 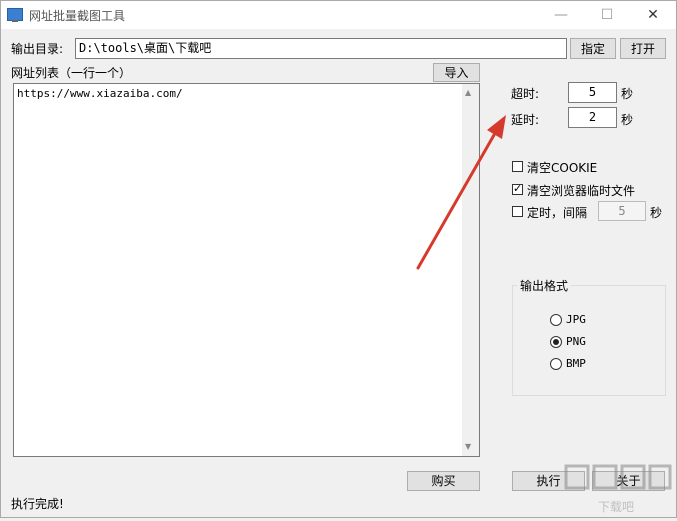 I want to click on watermark-text: 下载吧, so click(x=616, y=507).